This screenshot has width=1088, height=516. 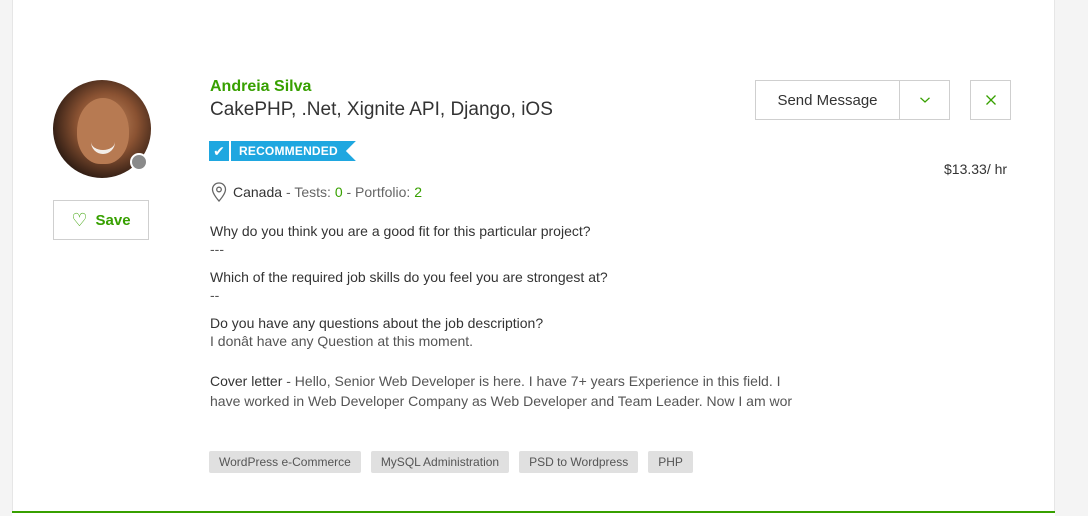 I want to click on send-message-group: Send Message, so click(x=852, y=100).